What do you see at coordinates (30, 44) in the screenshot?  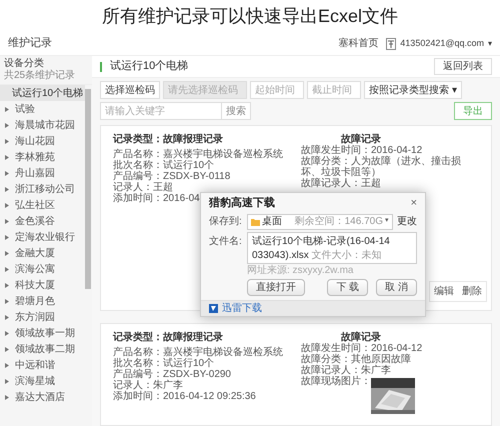 I see `page-title: 维护记录` at bounding box center [30, 44].